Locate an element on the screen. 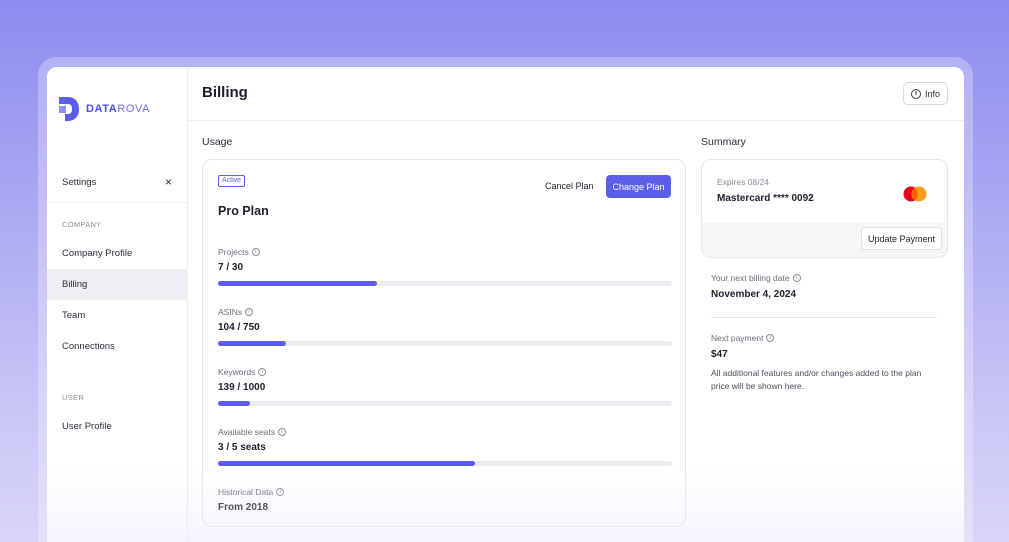 The width and height of the screenshot is (1009, 542). sidebar-item-team: Team is located at coordinates (117, 315).